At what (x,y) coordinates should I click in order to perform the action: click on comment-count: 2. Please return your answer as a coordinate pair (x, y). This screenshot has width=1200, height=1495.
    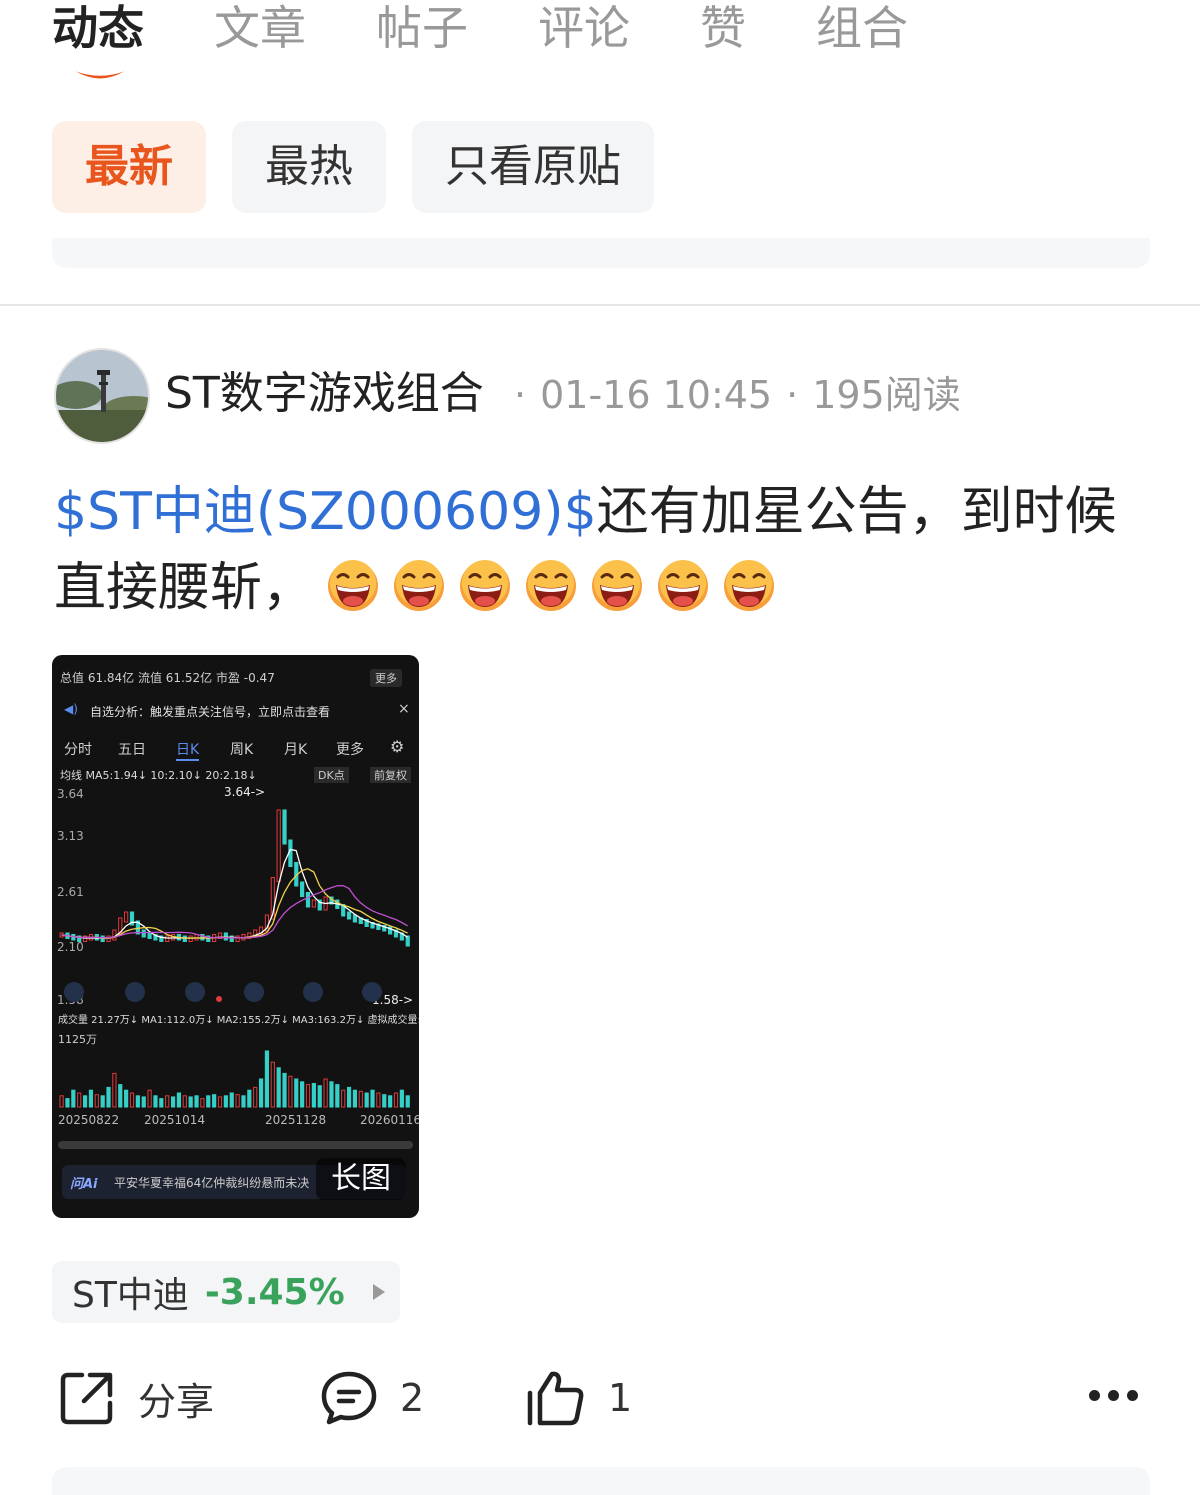
    Looking at the image, I should click on (412, 1398).